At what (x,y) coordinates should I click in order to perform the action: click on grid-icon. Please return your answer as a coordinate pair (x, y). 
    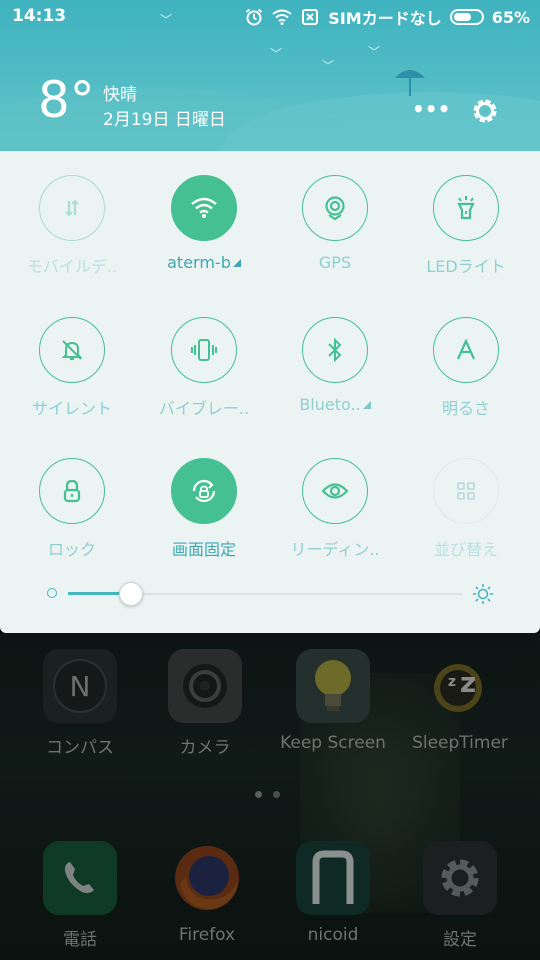
    Looking at the image, I should click on (466, 491).